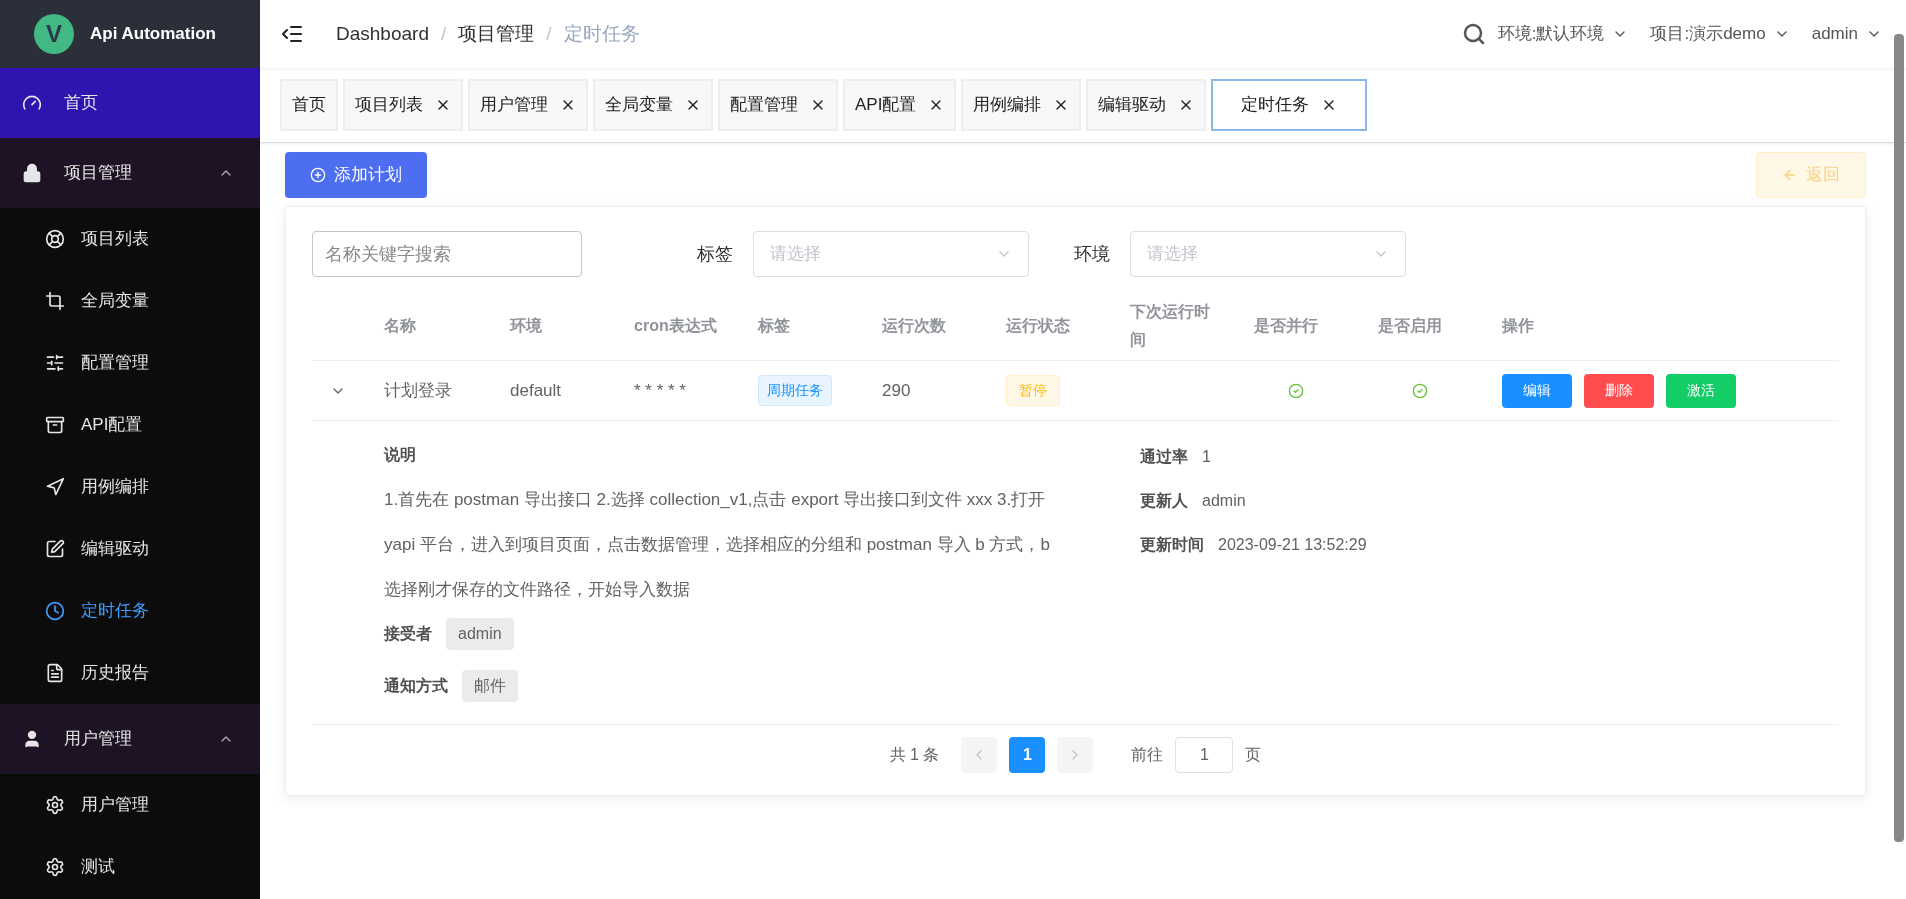 Image resolution: width=1906 pixels, height=899 pixels. Describe the element at coordinates (1720, 34) in the screenshot. I see `header-dropdown: 项目:演示demo` at that location.